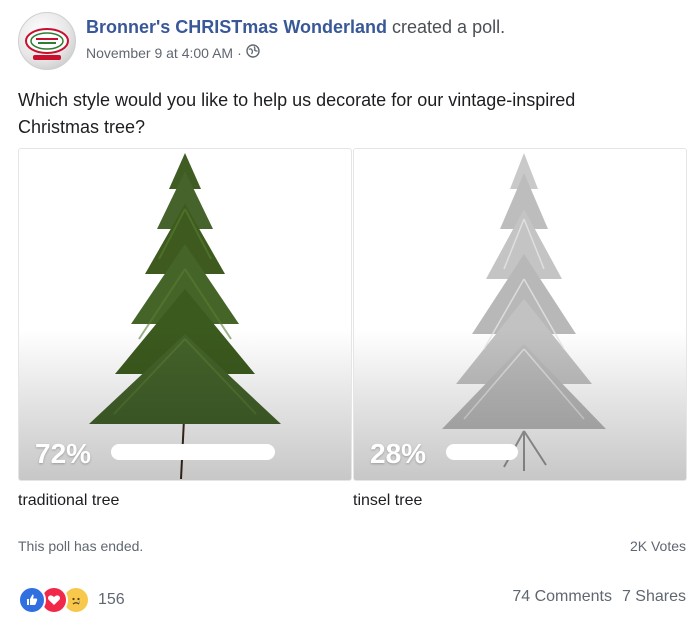  I want to click on reaction-count: 156, so click(111, 599).